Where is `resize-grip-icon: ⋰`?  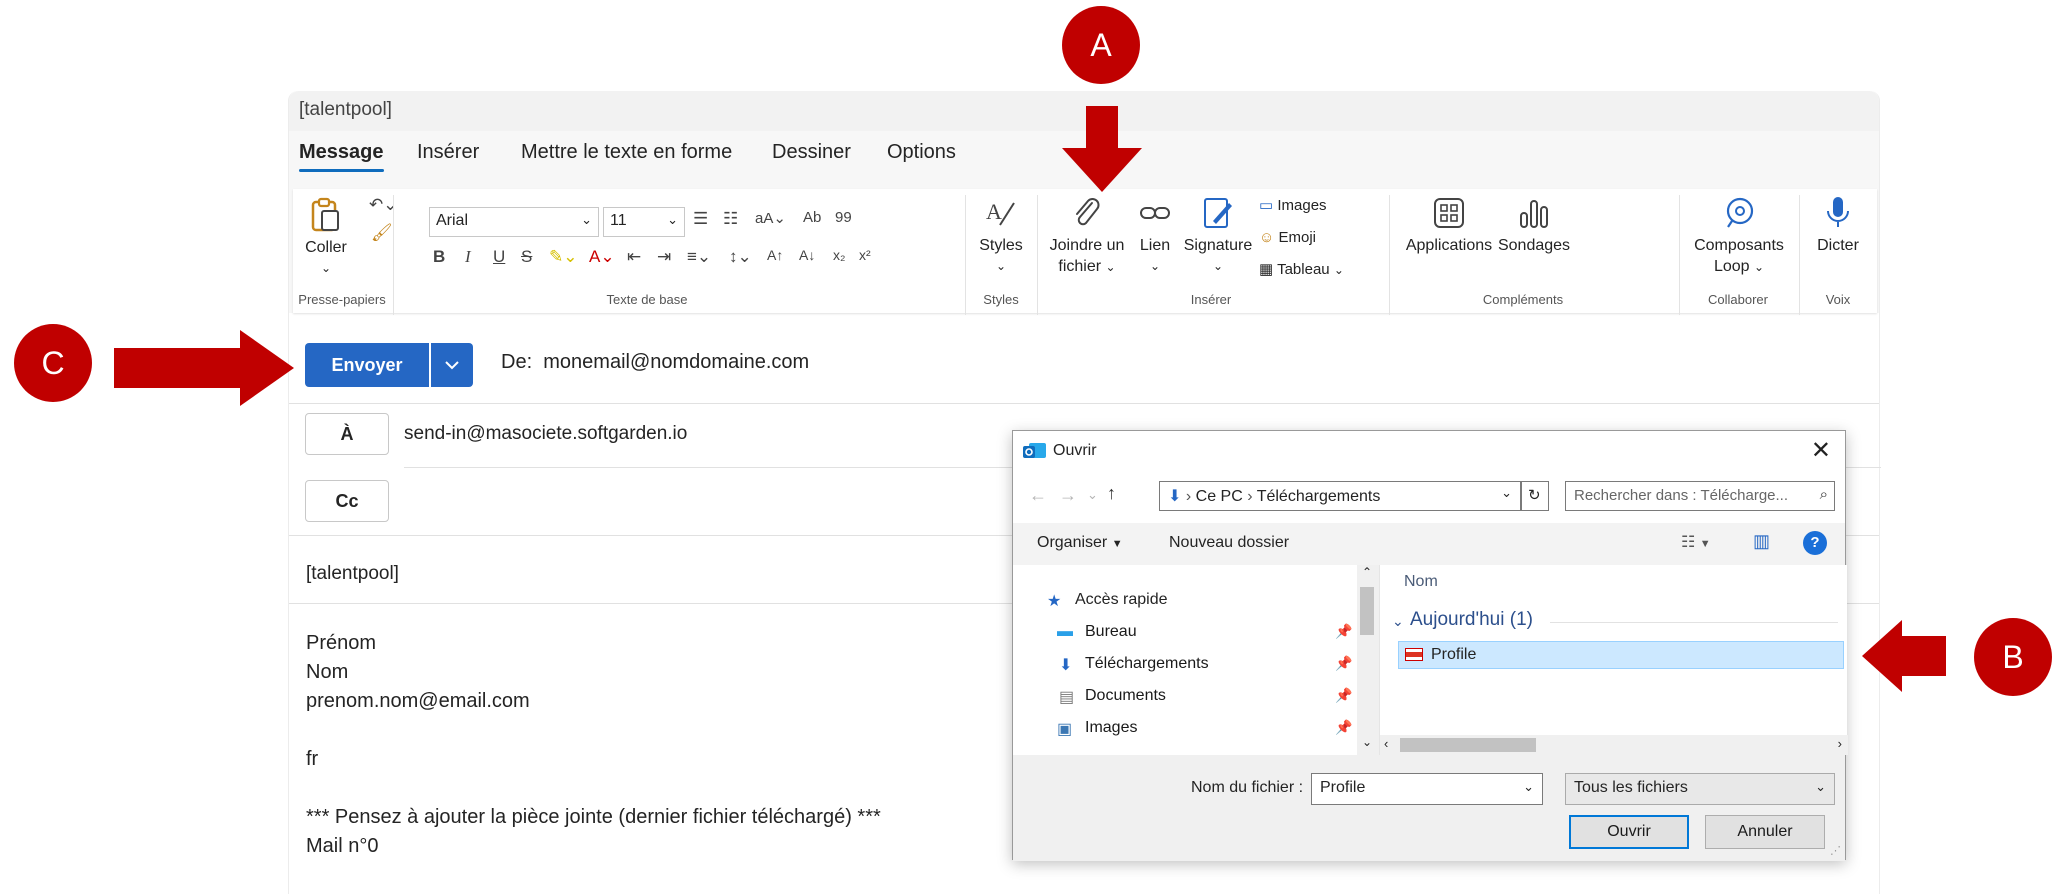
resize-grip-icon: ⋰ is located at coordinates (1835, 850).